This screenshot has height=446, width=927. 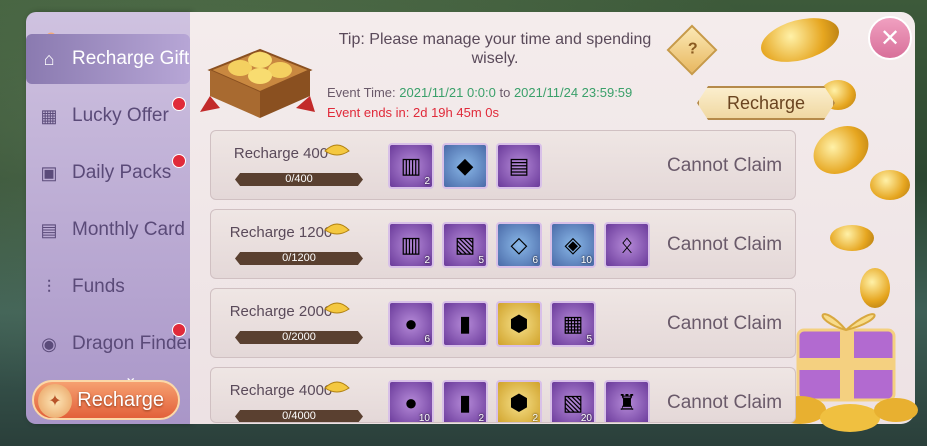 I want to click on event-to: to, so click(x=504, y=92).